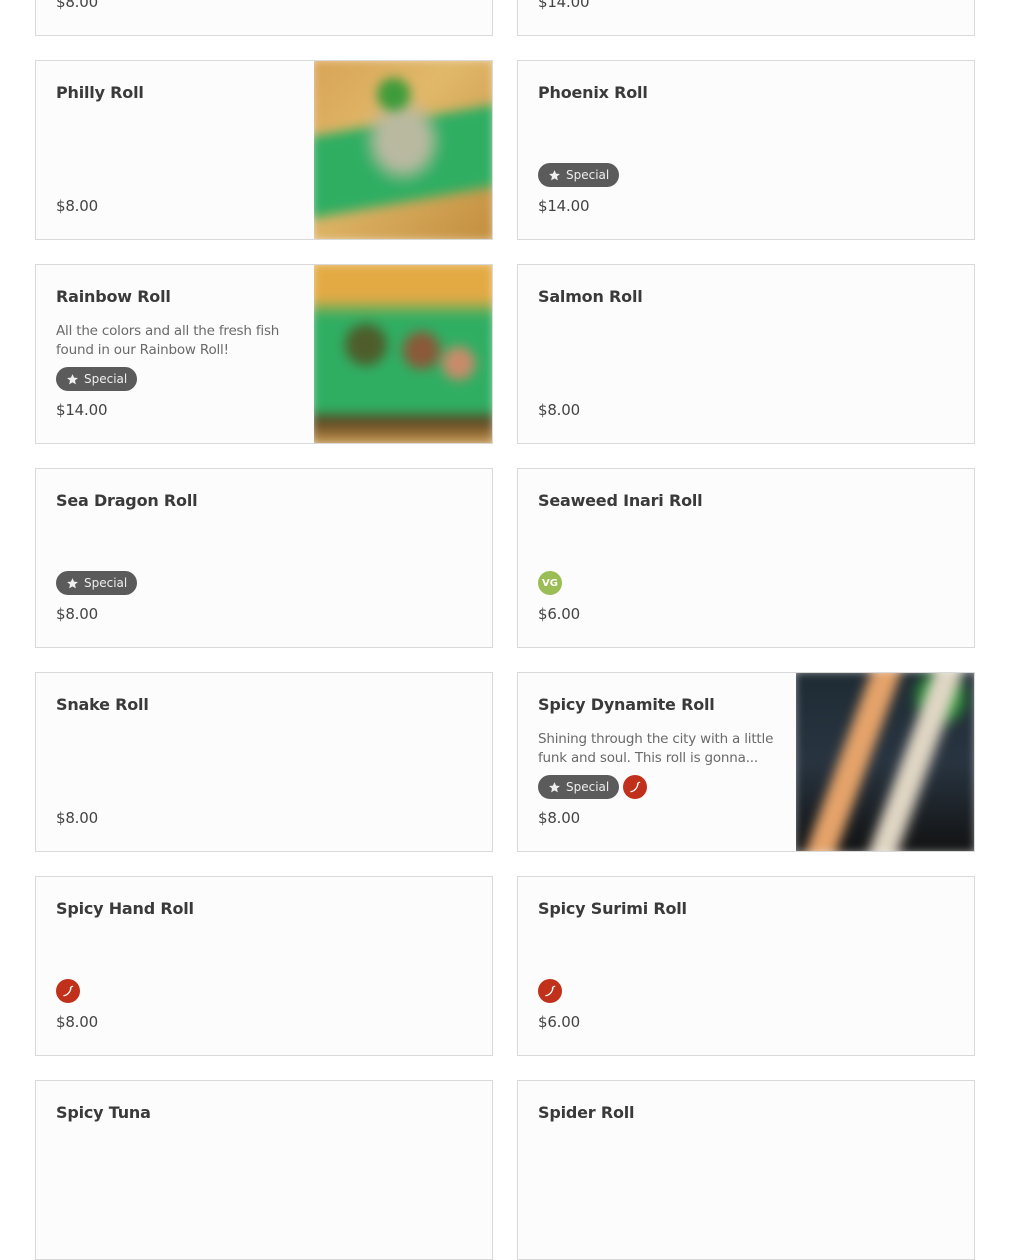 This screenshot has height=1260, width=1010. I want to click on vegan-icon: VG, so click(550, 583).